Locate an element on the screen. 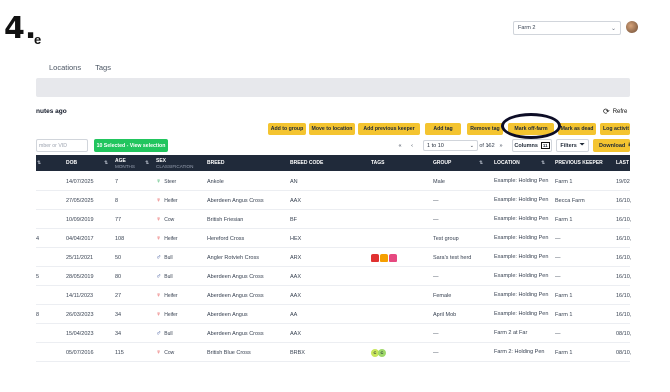  cell-dob: 04/04/2017 is located at coordinates (80, 238).